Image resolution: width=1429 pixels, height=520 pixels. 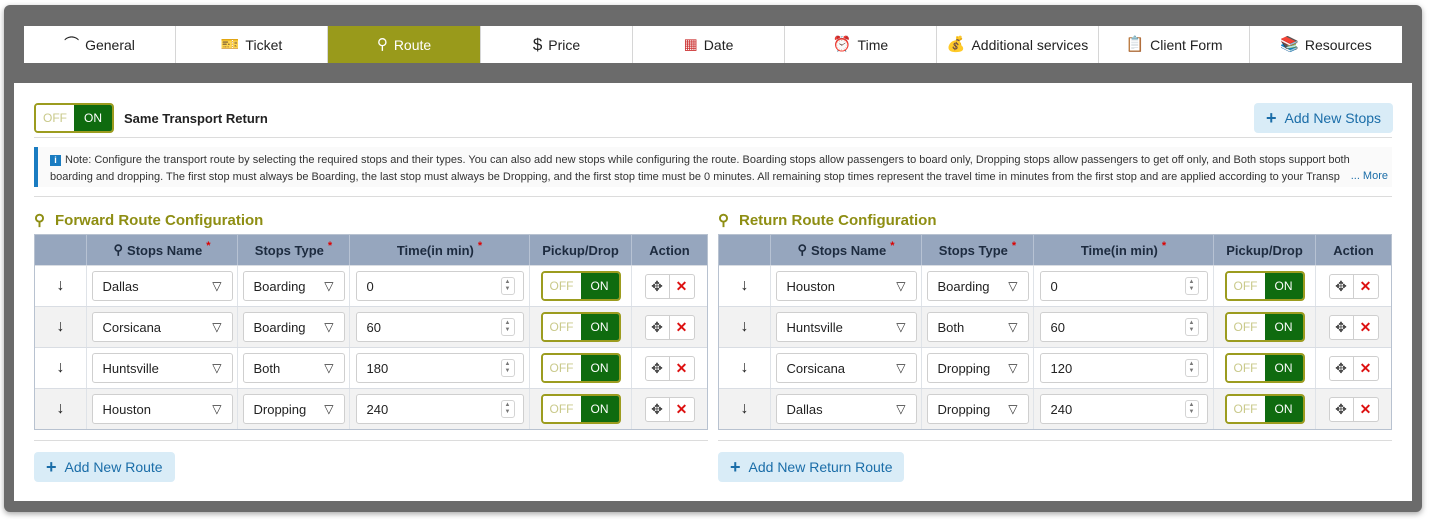 What do you see at coordinates (814, 327) in the screenshot?
I see `stop-name-value: Huntsville` at bounding box center [814, 327].